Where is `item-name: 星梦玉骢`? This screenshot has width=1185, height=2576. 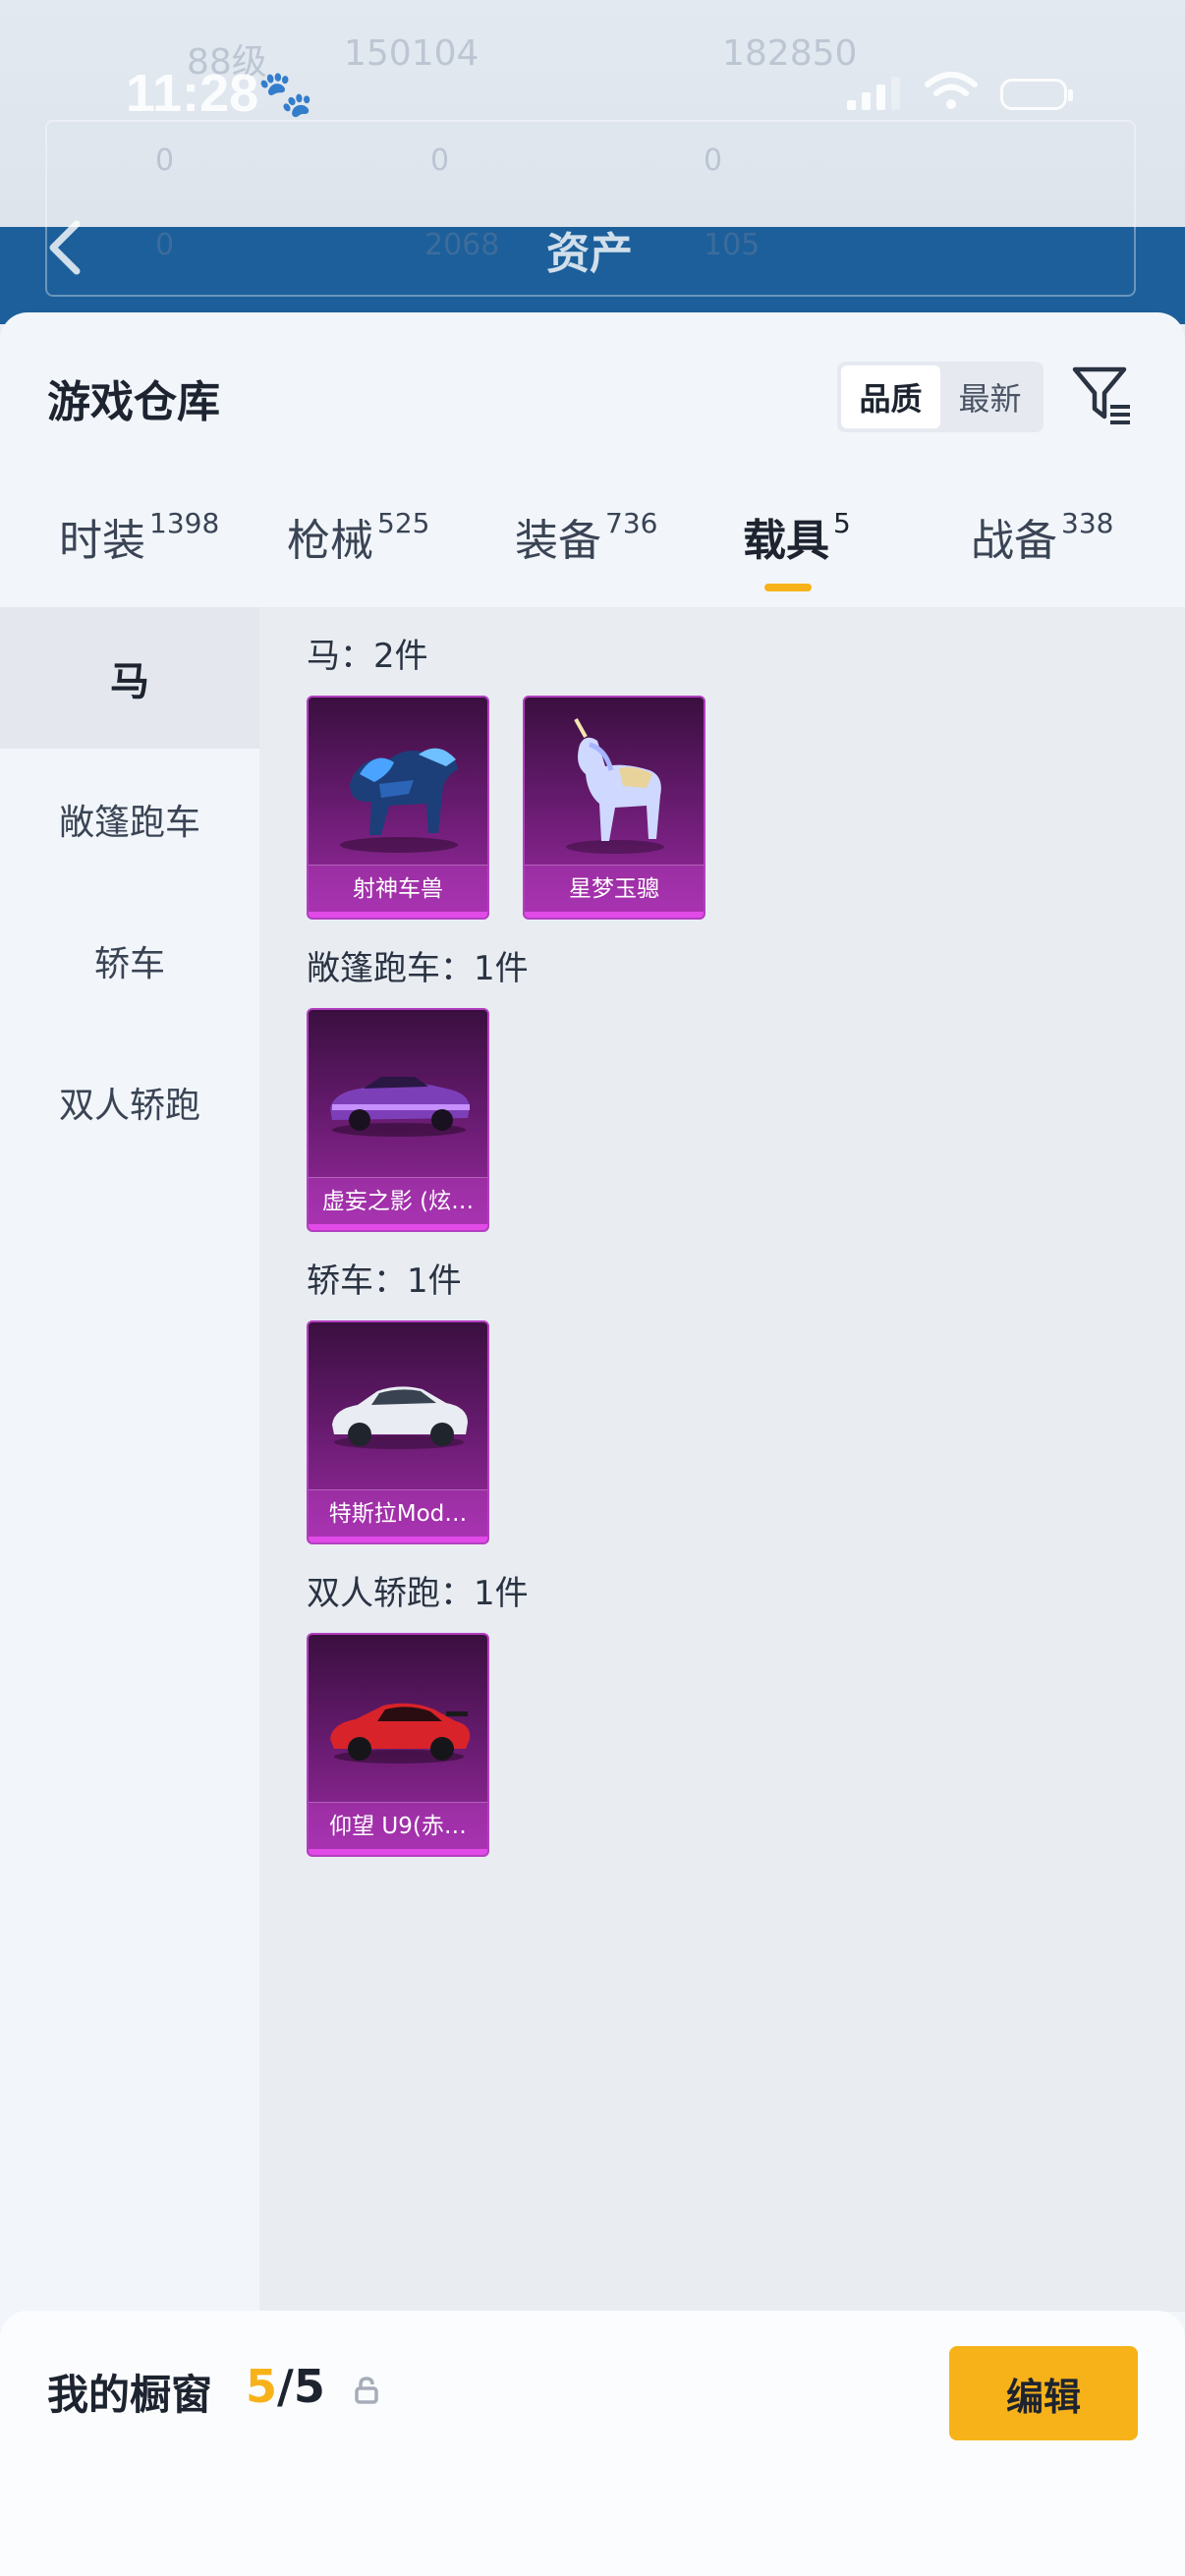
item-name: 星梦玉骢 is located at coordinates (614, 888).